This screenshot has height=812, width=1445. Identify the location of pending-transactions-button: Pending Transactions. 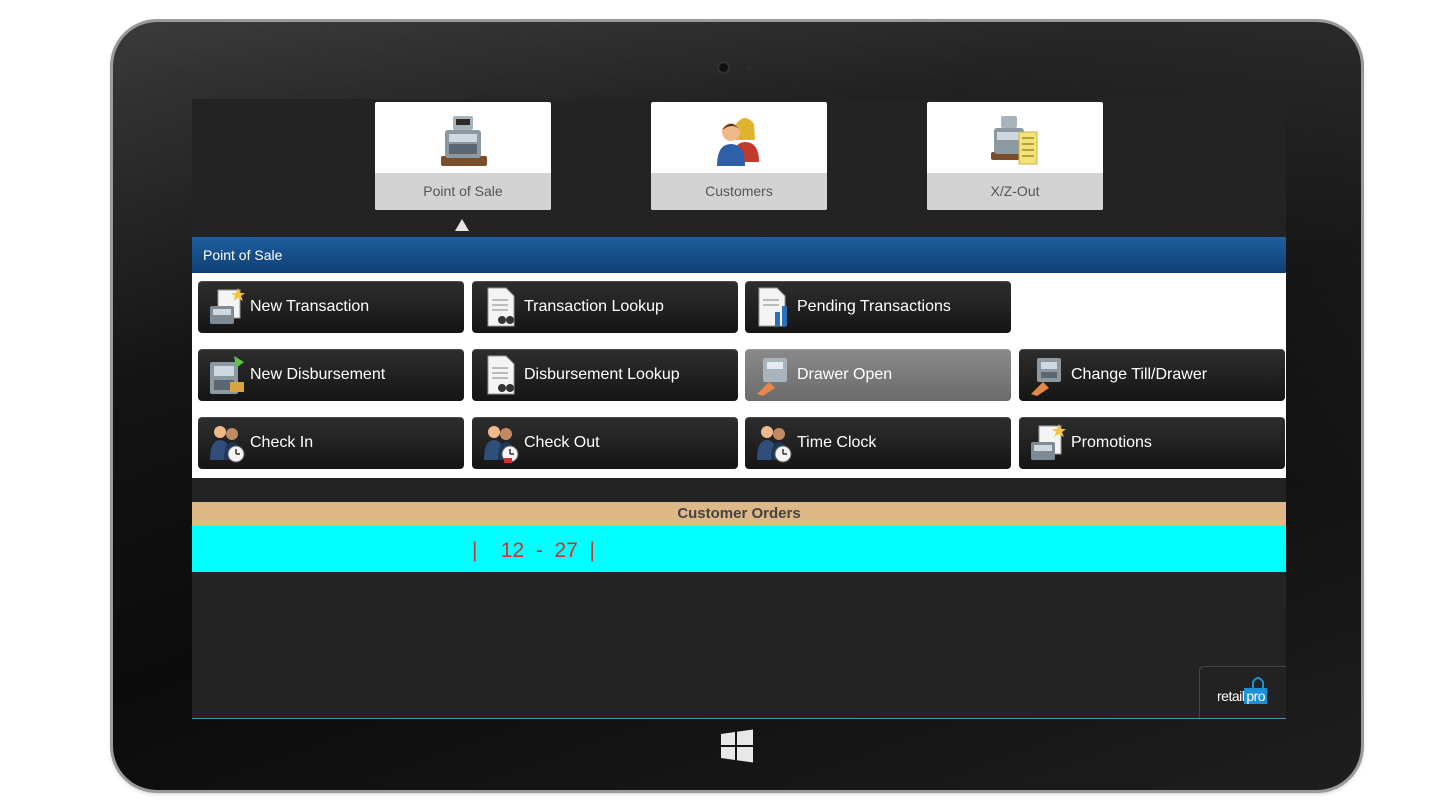
(878, 307).